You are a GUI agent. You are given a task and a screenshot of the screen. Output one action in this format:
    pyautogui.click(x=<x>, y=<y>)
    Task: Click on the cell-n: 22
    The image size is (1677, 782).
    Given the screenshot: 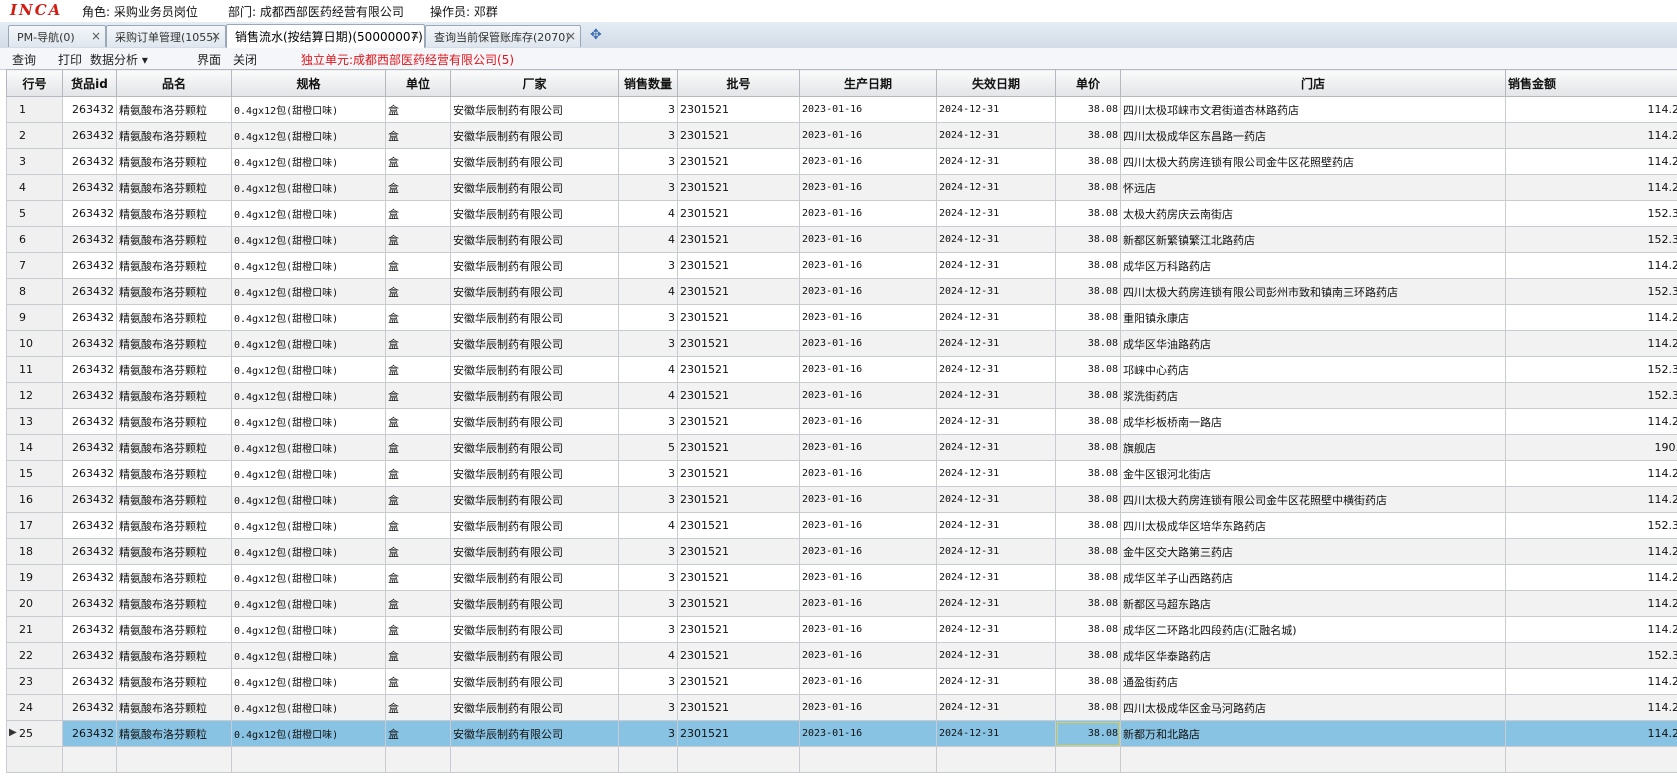 What is the action you would take?
    pyautogui.click(x=34, y=655)
    